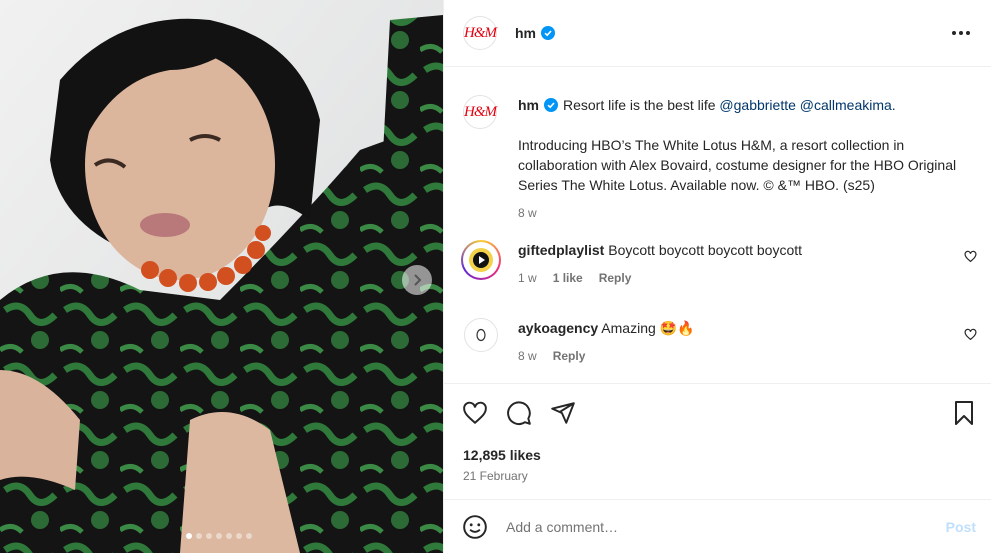 This screenshot has height=553, width=991. Describe the element at coordinates (848, 105) in the screenshot. I see `mention-link: @callmeakima.` at that location.